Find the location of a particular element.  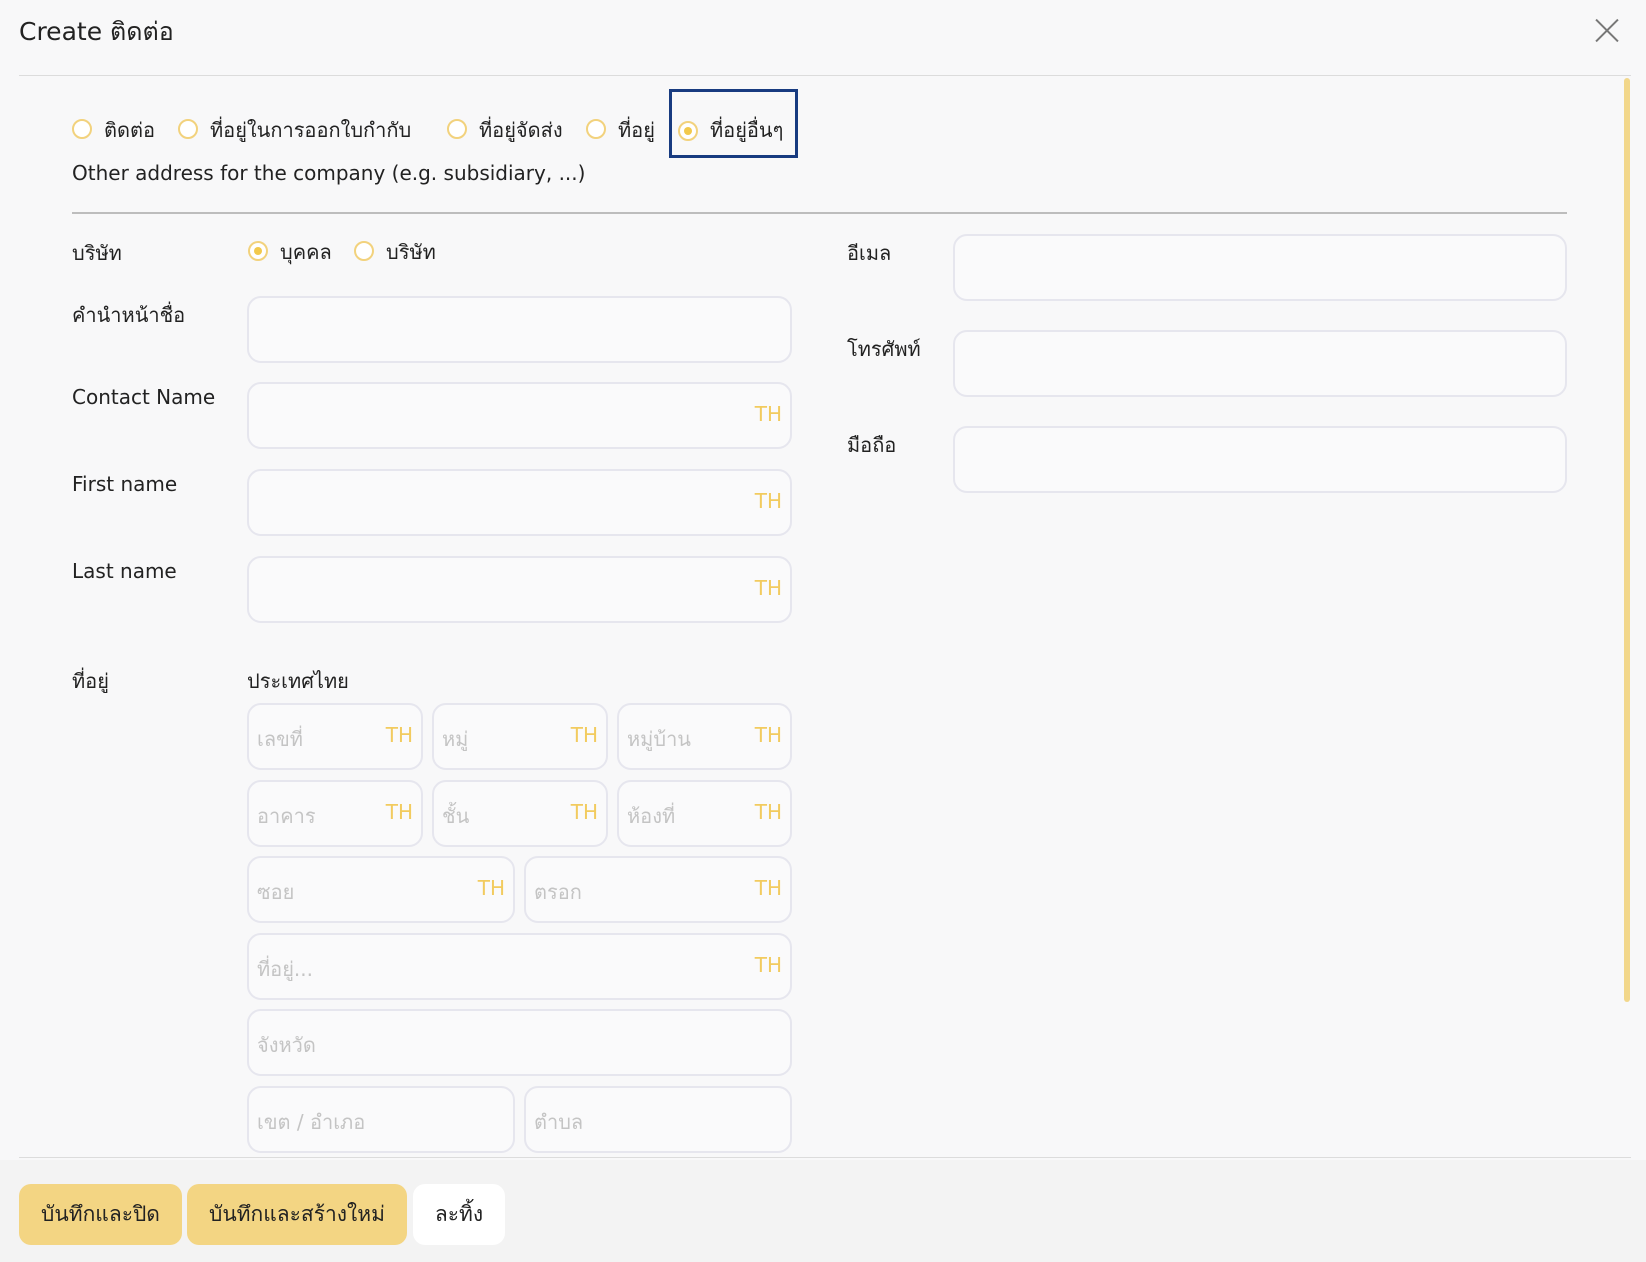

floor-field: ชั้น TH is located at coordinates (520, 813).